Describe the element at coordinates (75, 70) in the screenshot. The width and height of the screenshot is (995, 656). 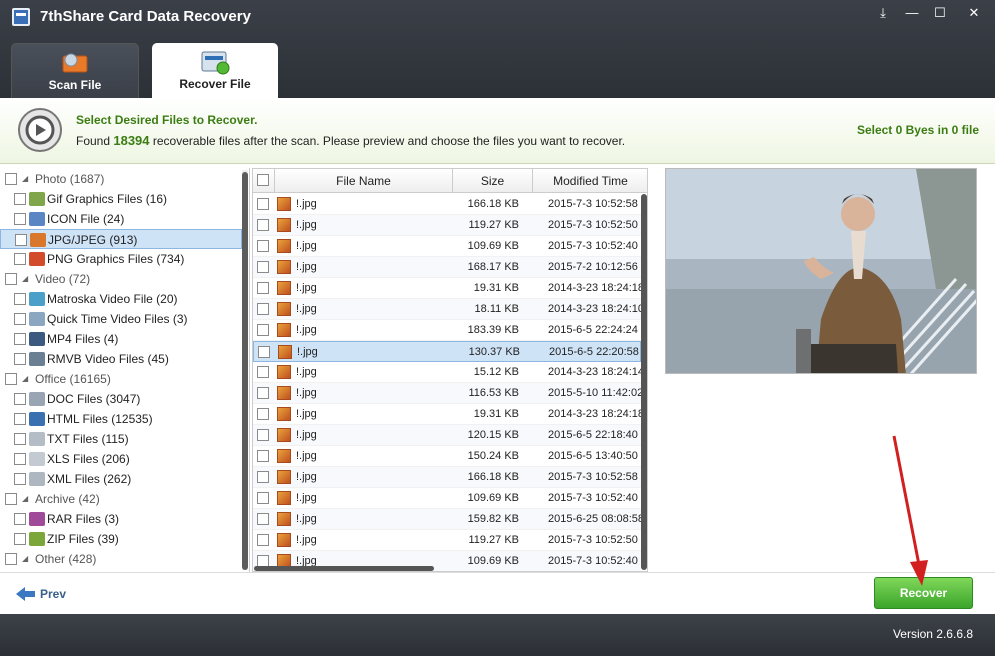
I see `tab-scan-file: Scan File` at that location.